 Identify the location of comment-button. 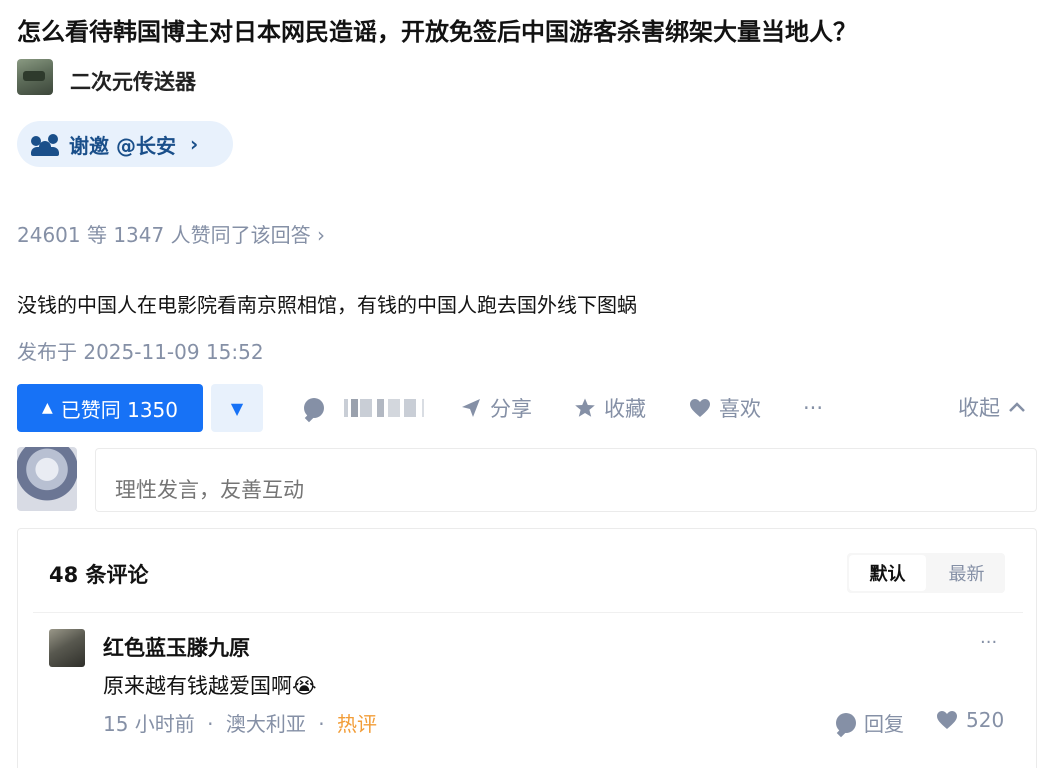
(364, 408).